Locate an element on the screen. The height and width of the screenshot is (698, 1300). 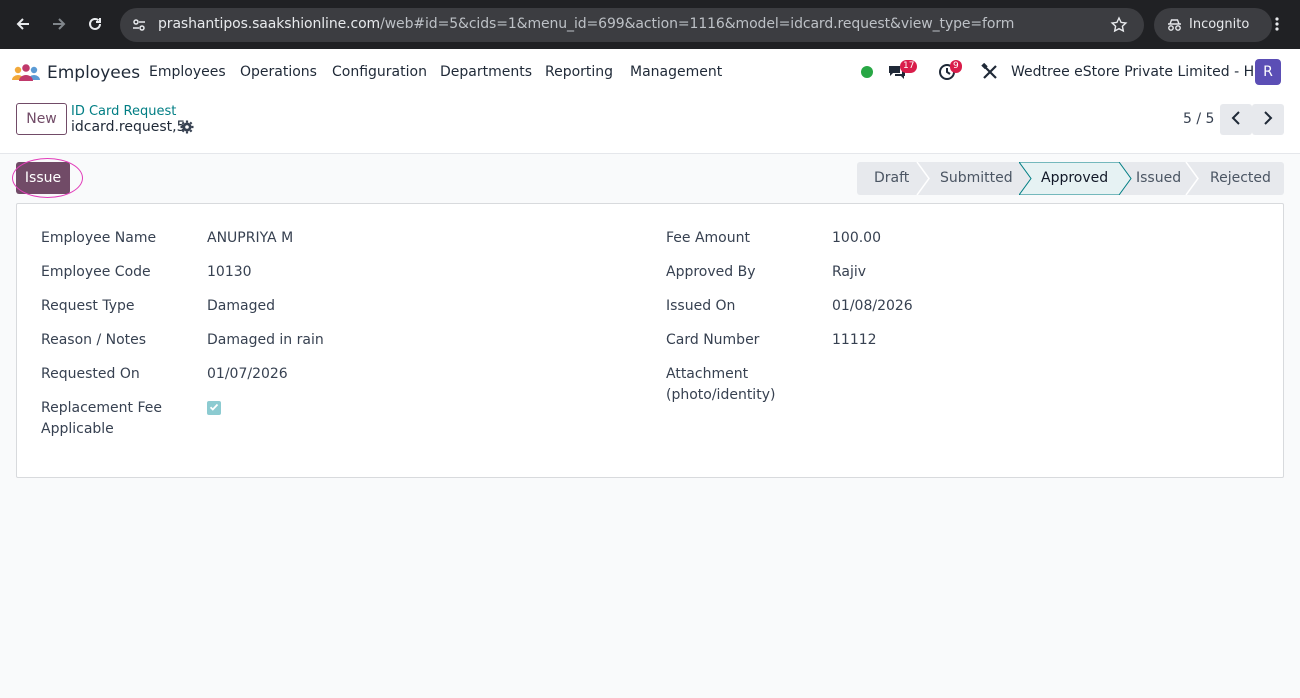
label-replacement-fee-line2: Applicable is located at coordinates (77, 429).